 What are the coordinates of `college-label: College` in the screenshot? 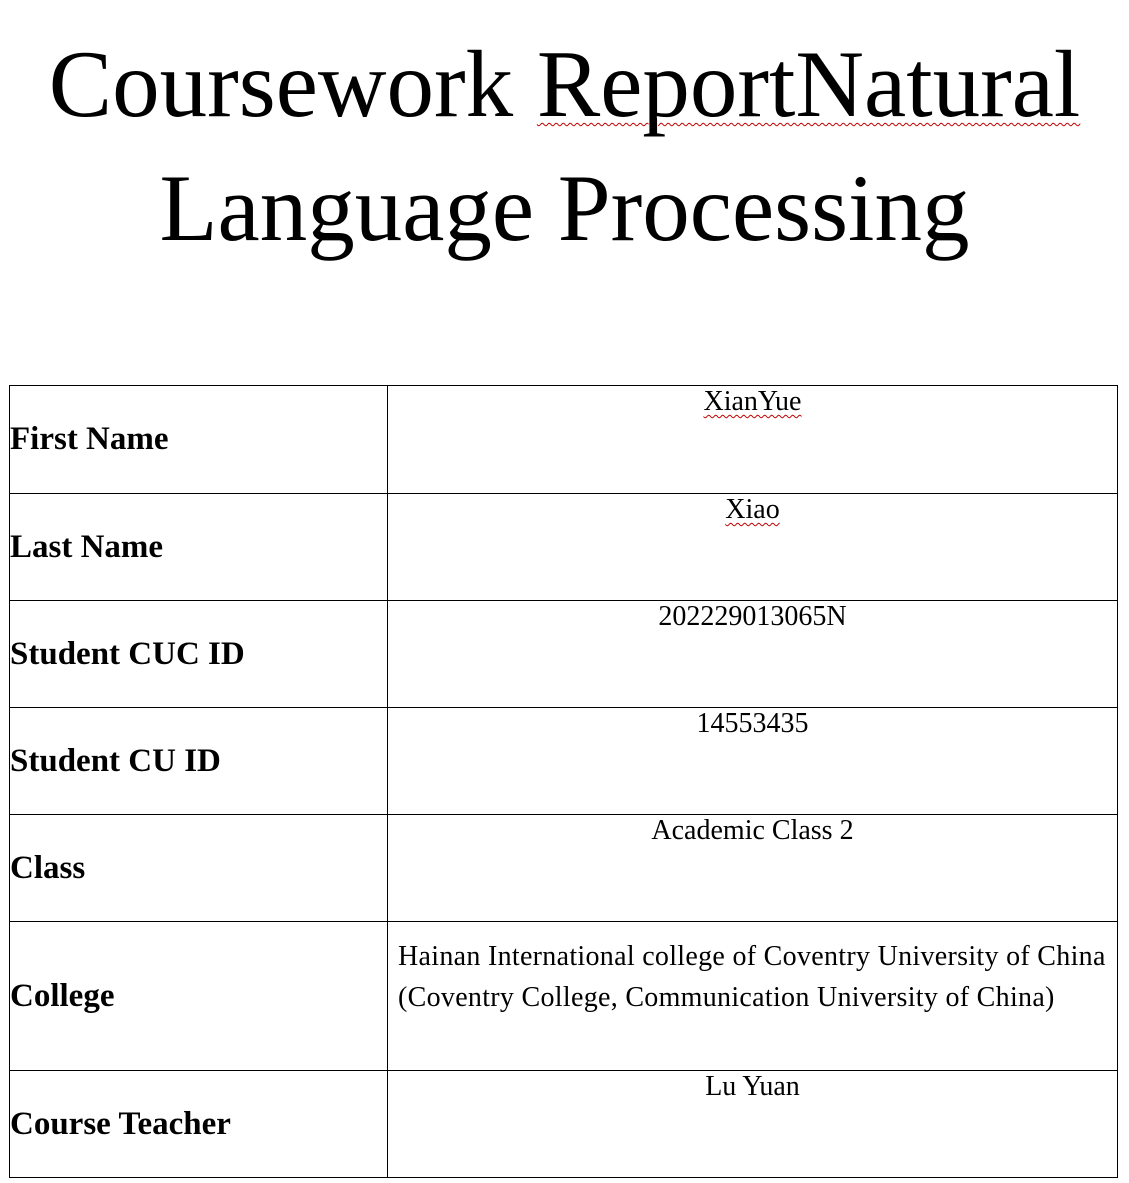 It's located at (198, 996).